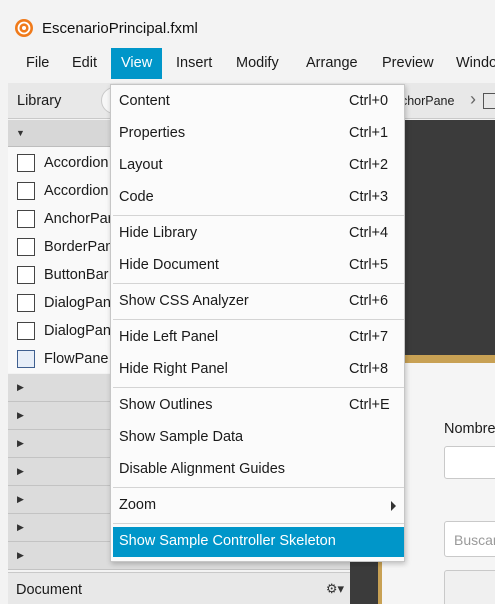  Describe the element at coordinates (37, 63) in the screenshot. I see `menu-file: File` at that location.